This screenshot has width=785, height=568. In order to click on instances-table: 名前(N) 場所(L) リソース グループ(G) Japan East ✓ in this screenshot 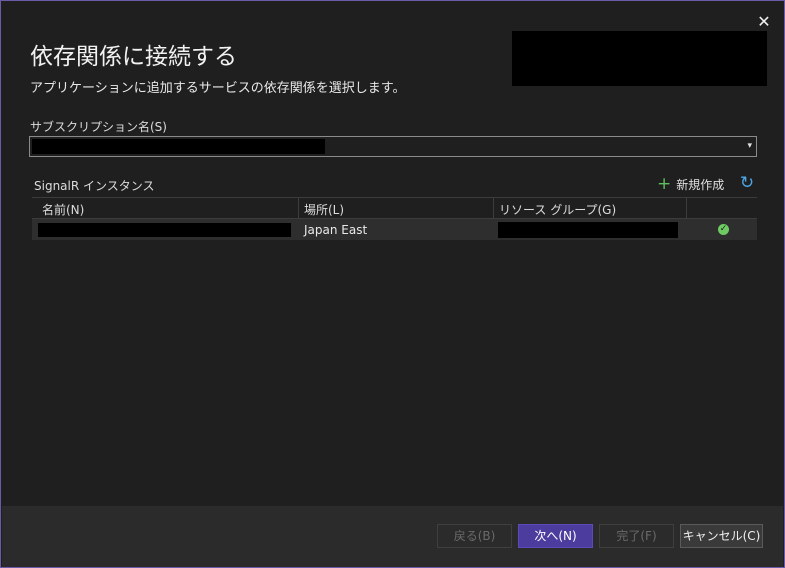, I will do `click(394, 218)`.